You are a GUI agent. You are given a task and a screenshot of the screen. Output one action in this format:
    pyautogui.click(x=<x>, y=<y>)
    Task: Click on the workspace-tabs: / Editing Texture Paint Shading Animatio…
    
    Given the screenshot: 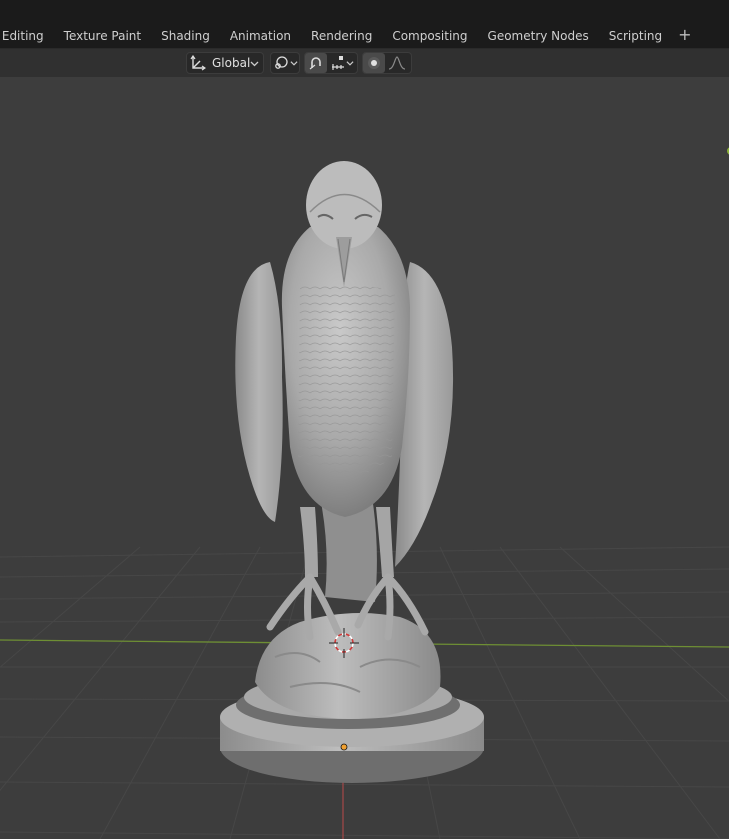 What is the action you would take?
    pyautogui.click(x=349, y=36)
    